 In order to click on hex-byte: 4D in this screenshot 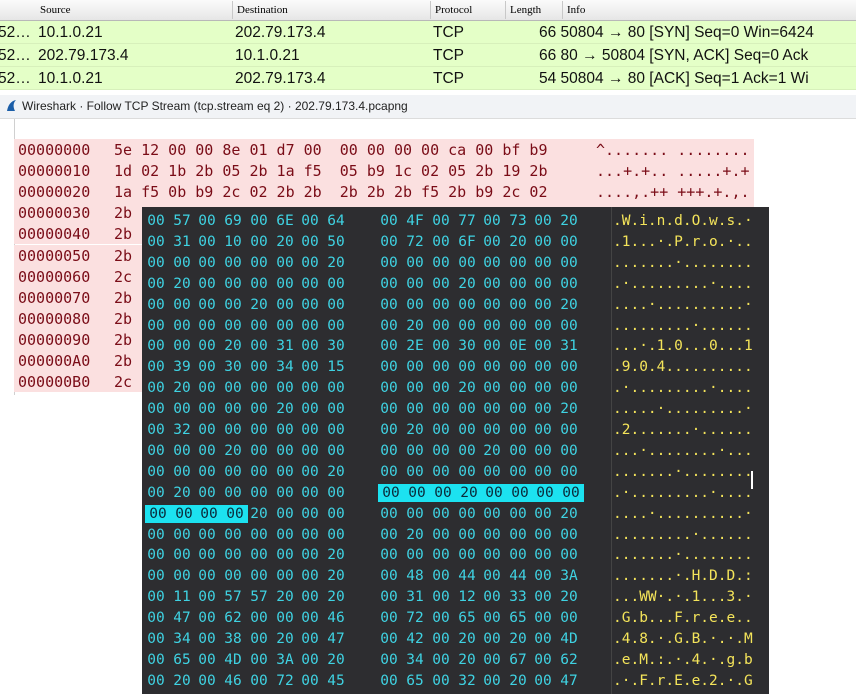, I will do `click(233, 660)`.